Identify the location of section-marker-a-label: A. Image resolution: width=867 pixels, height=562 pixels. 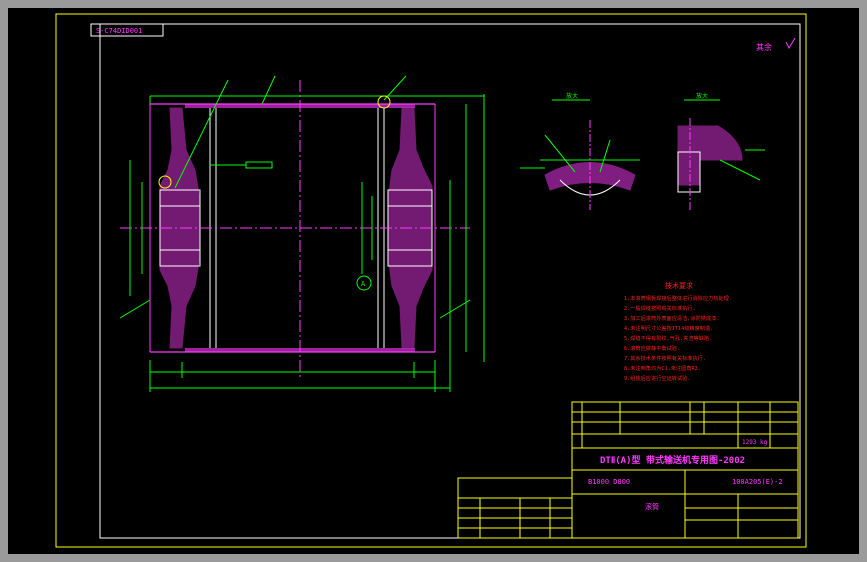
(363, 284).